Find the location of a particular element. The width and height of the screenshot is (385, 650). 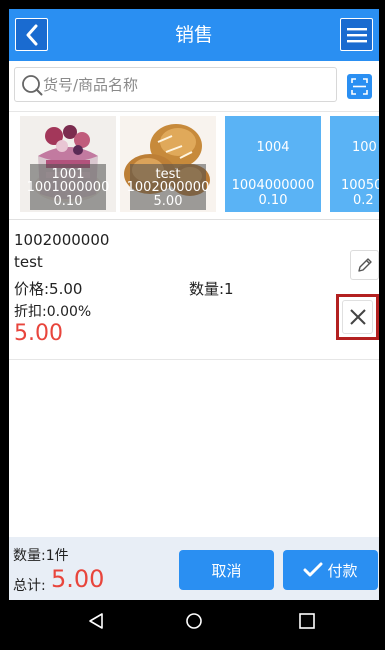

product-barcode: 1001000000 is located at coordinates (68, 187).